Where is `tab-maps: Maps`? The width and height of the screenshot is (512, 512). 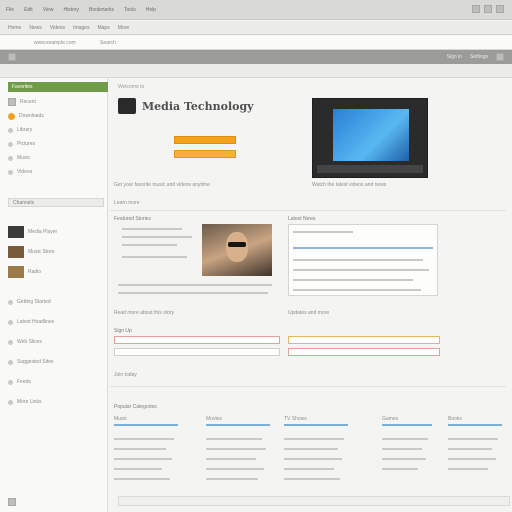 tab-maps: Maps is located at coordinates (103, 28).